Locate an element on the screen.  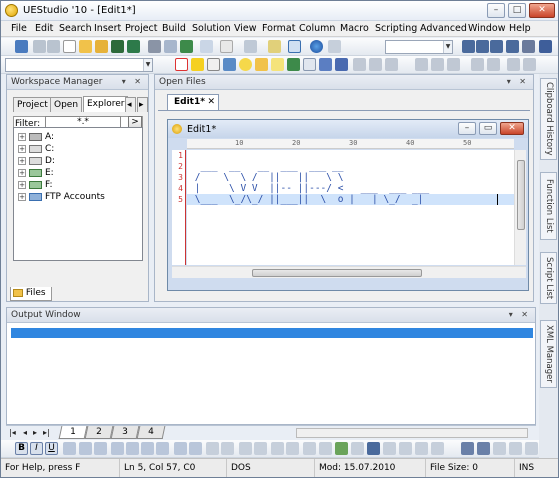
menu-macro: Macro is located at coordinates (354, 28).